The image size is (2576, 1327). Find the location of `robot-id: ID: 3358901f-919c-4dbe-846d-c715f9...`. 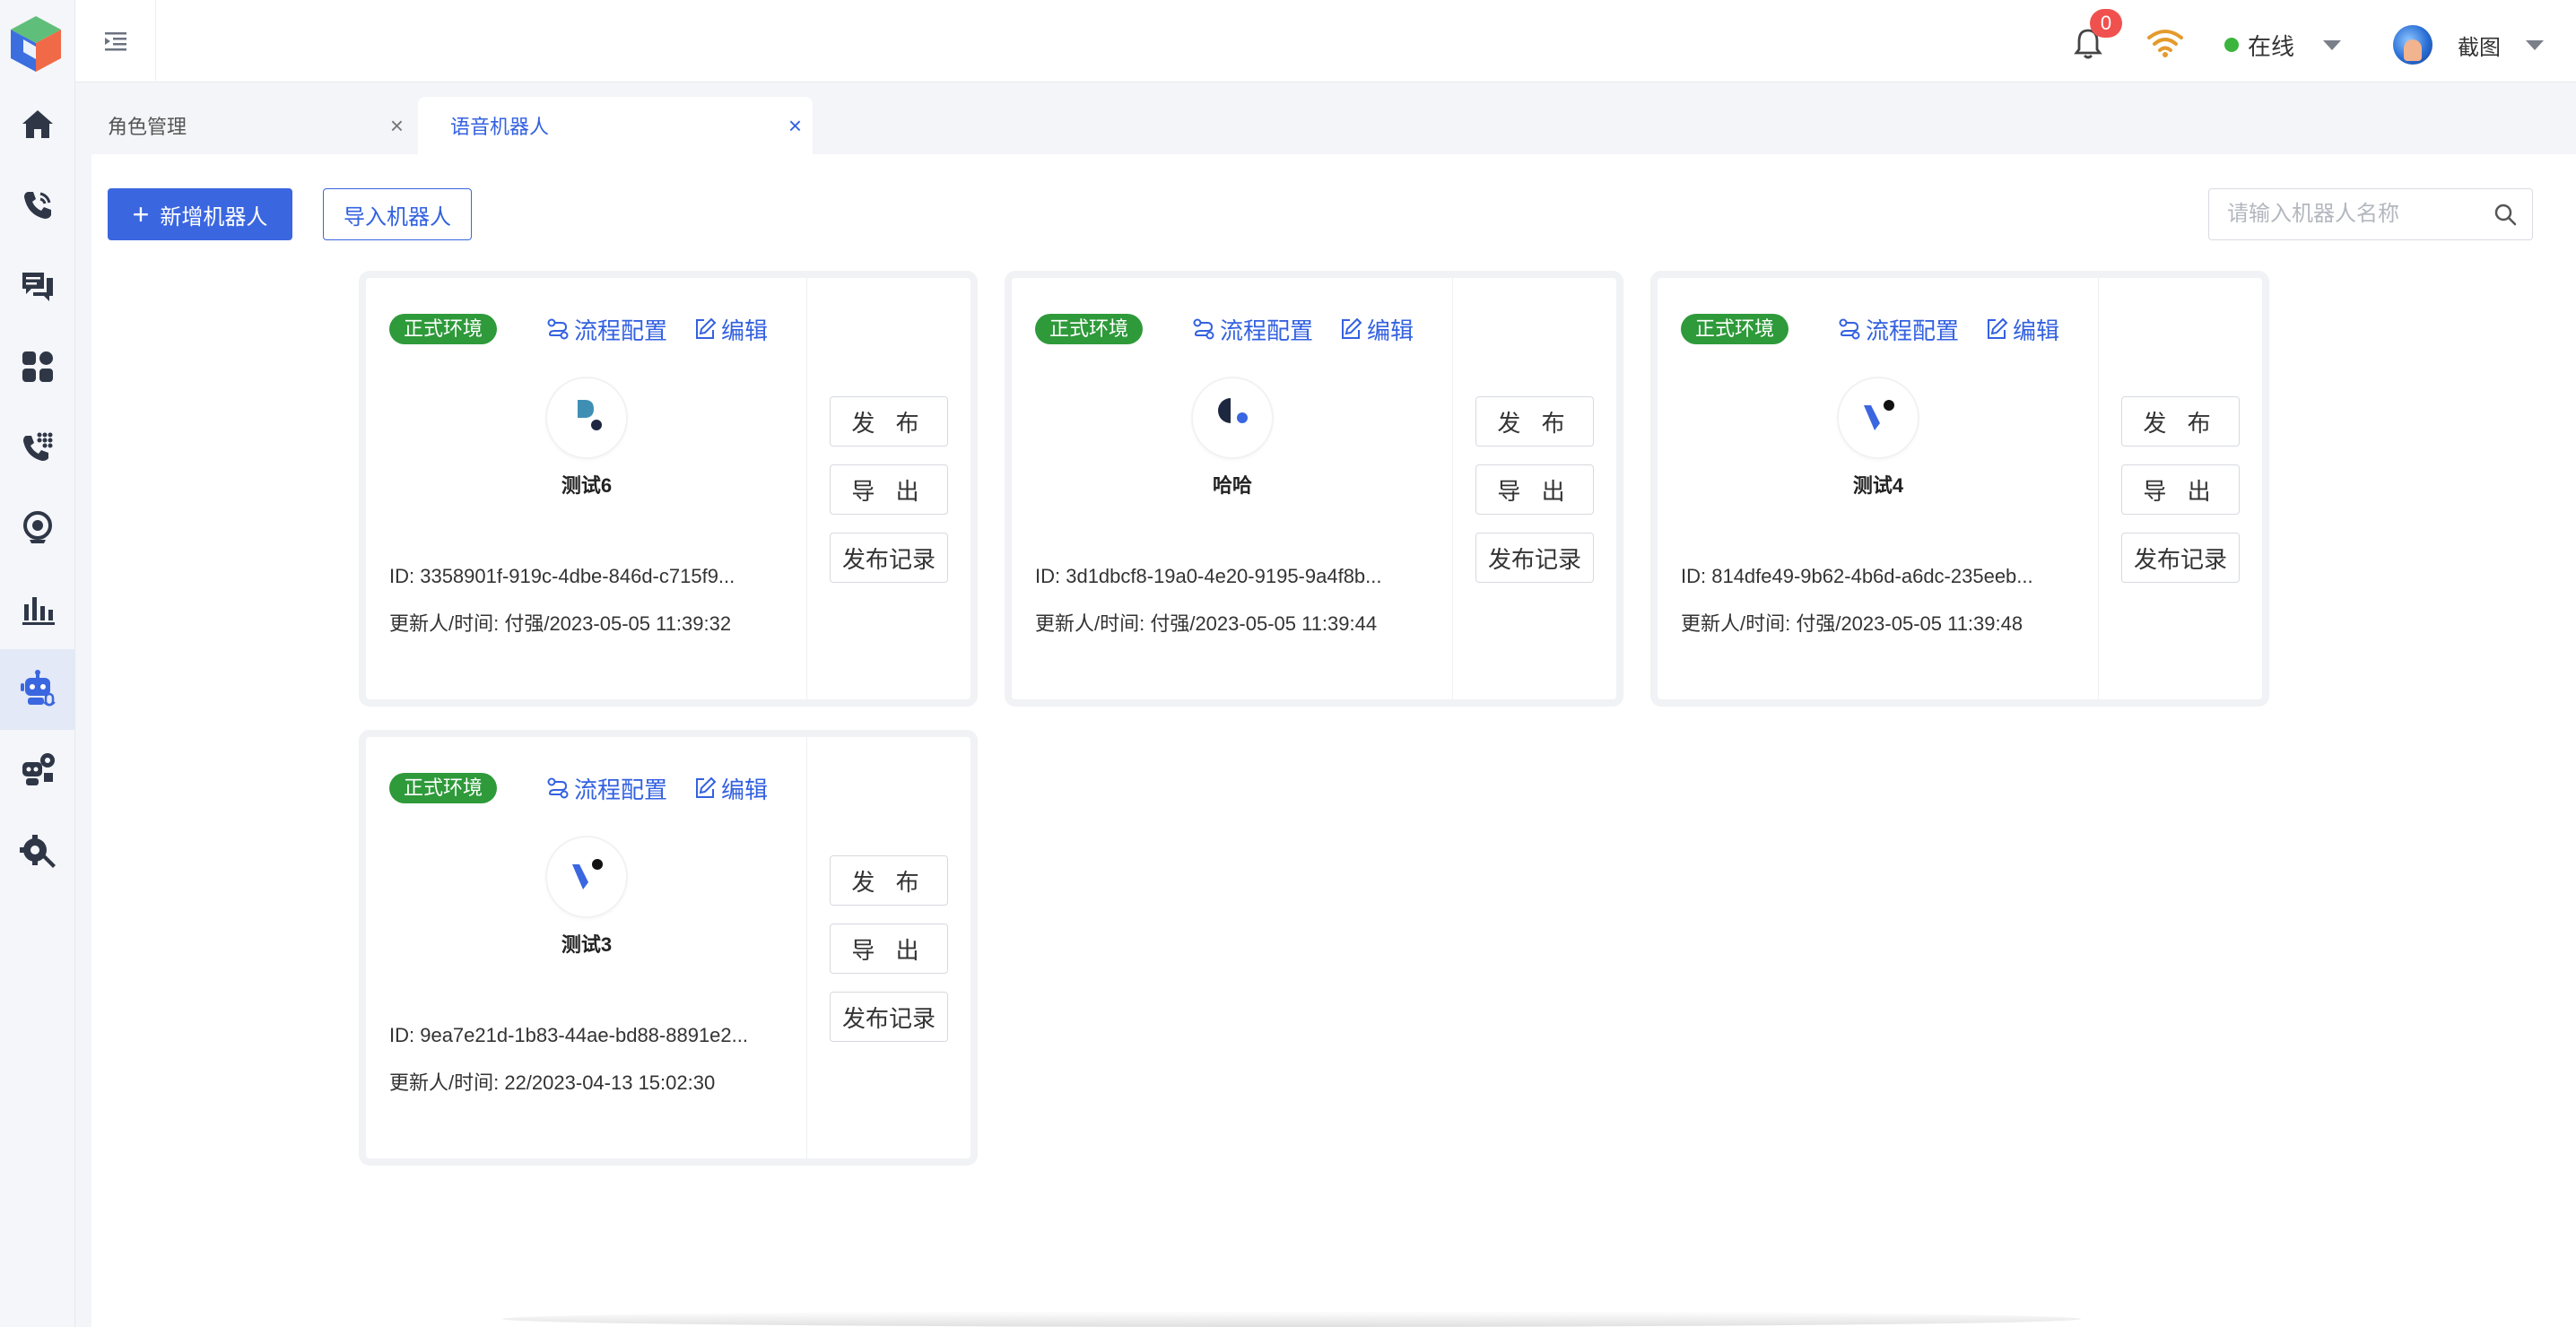

robot-id: ID: 3358901f-919c-4dbe-846d-c715f9... is located at coordinates (562, 576).